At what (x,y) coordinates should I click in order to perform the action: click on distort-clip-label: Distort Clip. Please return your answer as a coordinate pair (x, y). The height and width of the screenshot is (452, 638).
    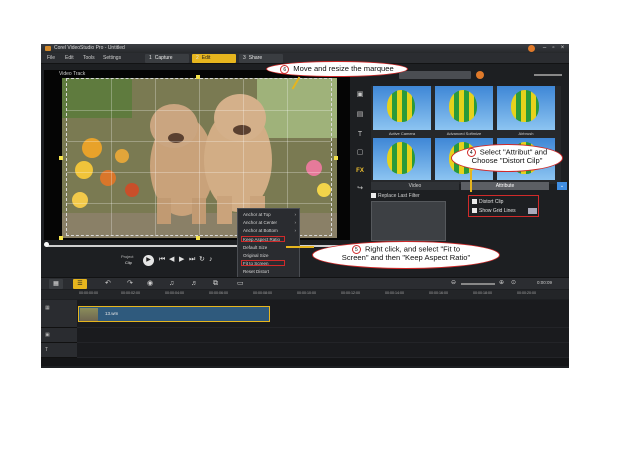
    Looking at the image, I should click on (491, 202).